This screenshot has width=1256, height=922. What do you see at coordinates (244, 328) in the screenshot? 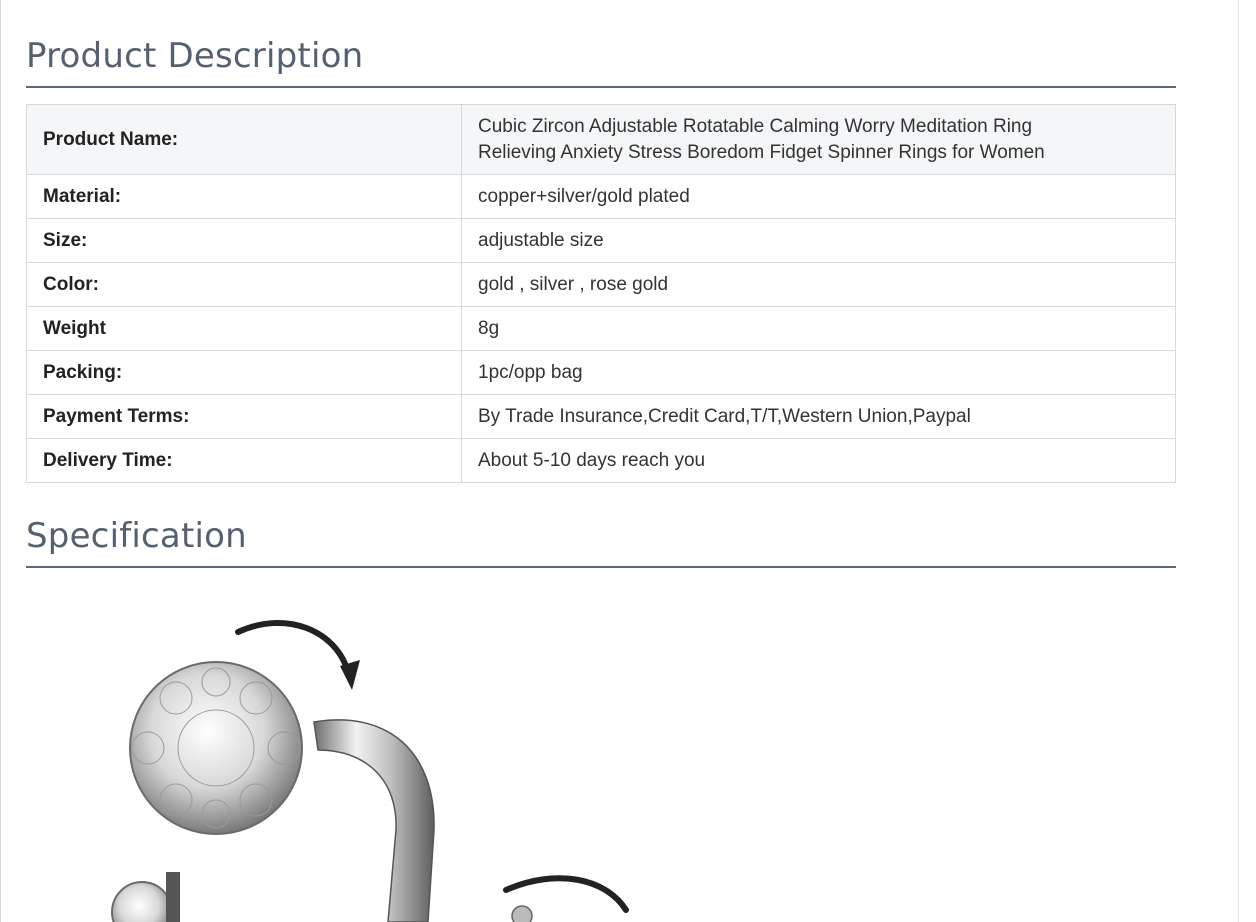
I see `row-label: Weight` at bounding box center [244, 328].